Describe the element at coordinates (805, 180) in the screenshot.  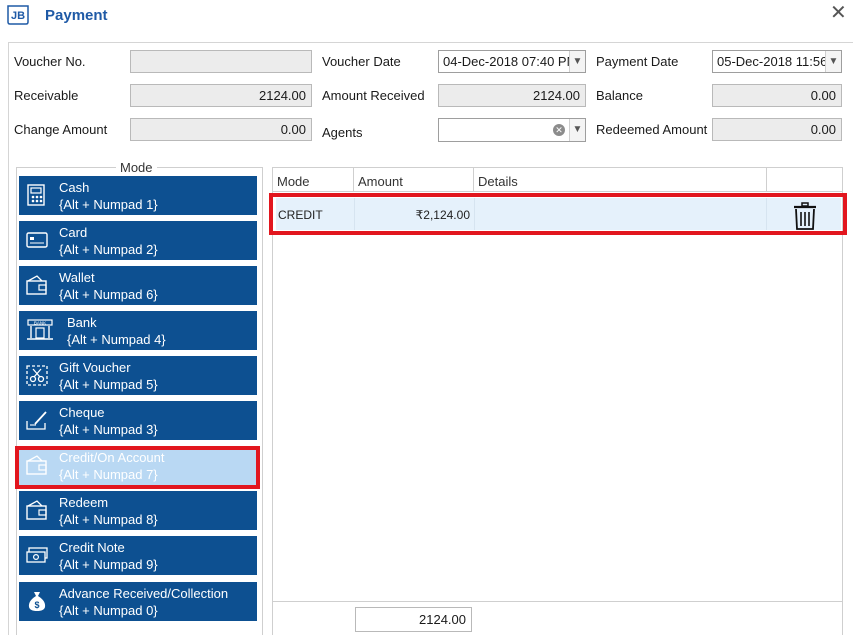
I see `column-header-action` at that location.